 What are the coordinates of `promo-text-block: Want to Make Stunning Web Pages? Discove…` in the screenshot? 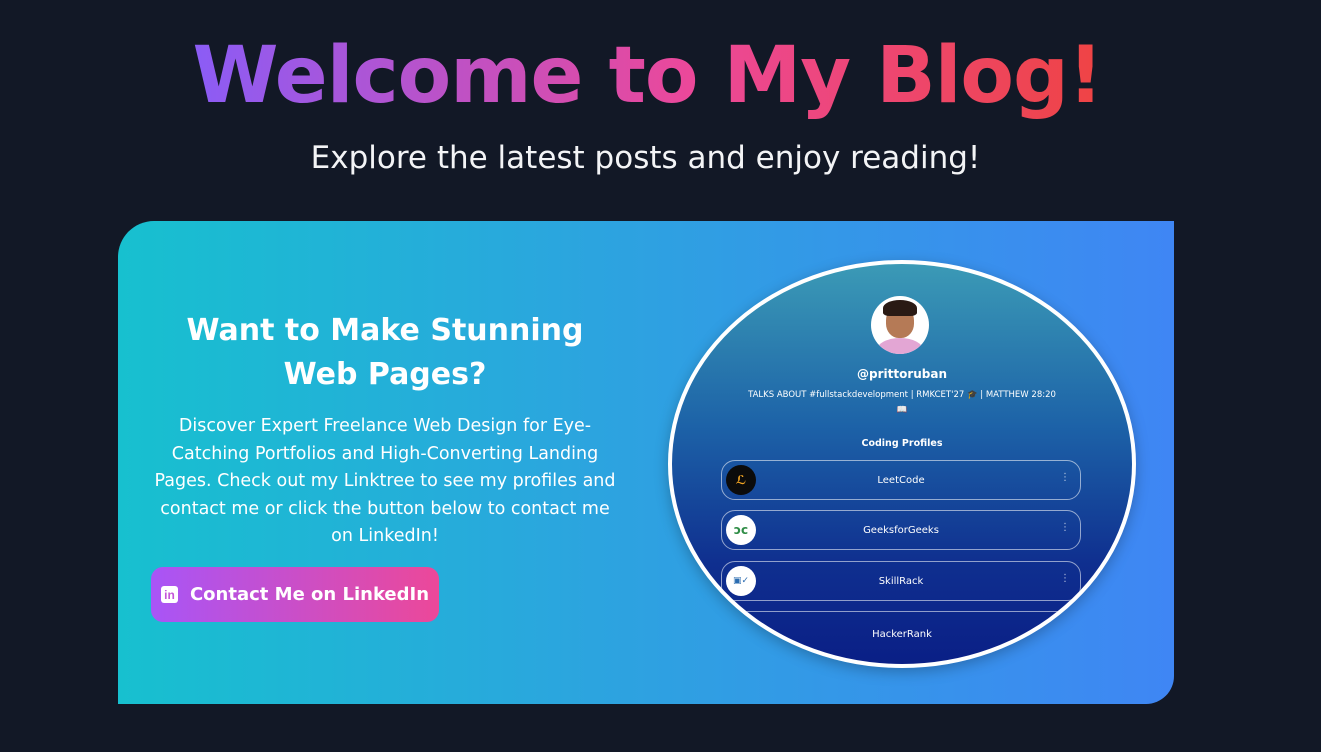 It's located at (385, 430).